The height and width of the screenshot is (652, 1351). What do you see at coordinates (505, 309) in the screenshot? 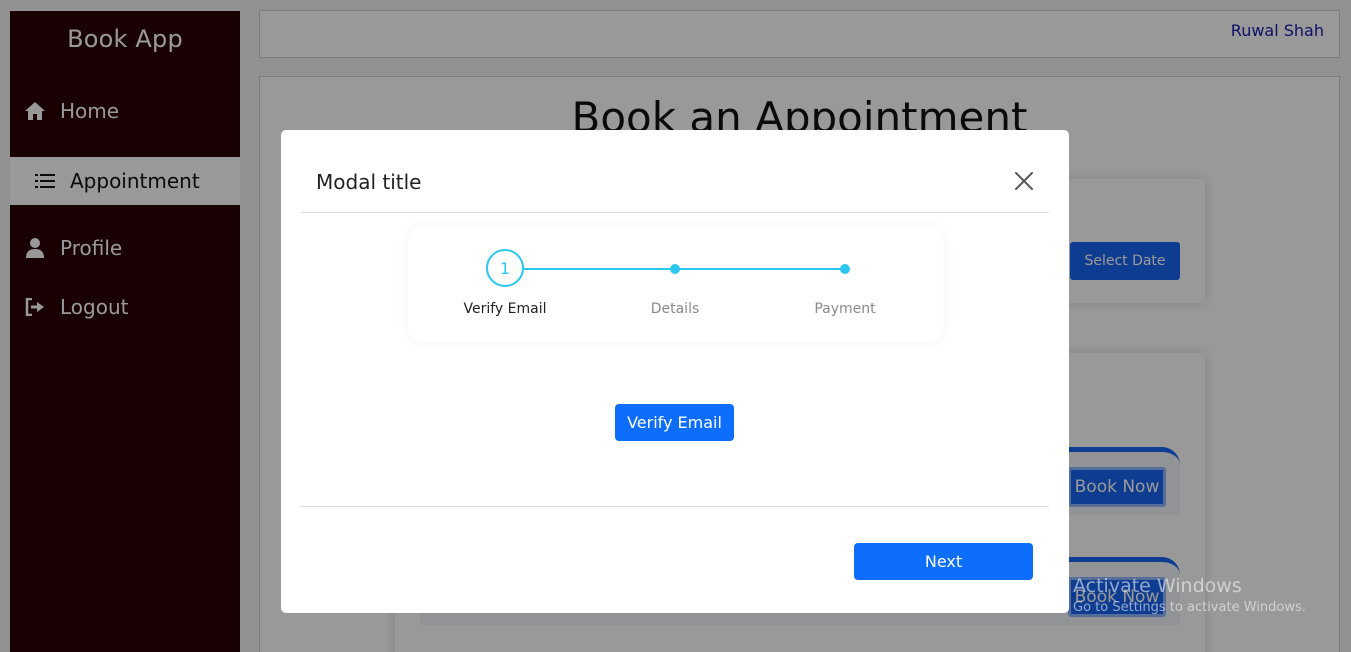
I see `step-label-verify-email: Verify Email` at bounding box center [505, 309].